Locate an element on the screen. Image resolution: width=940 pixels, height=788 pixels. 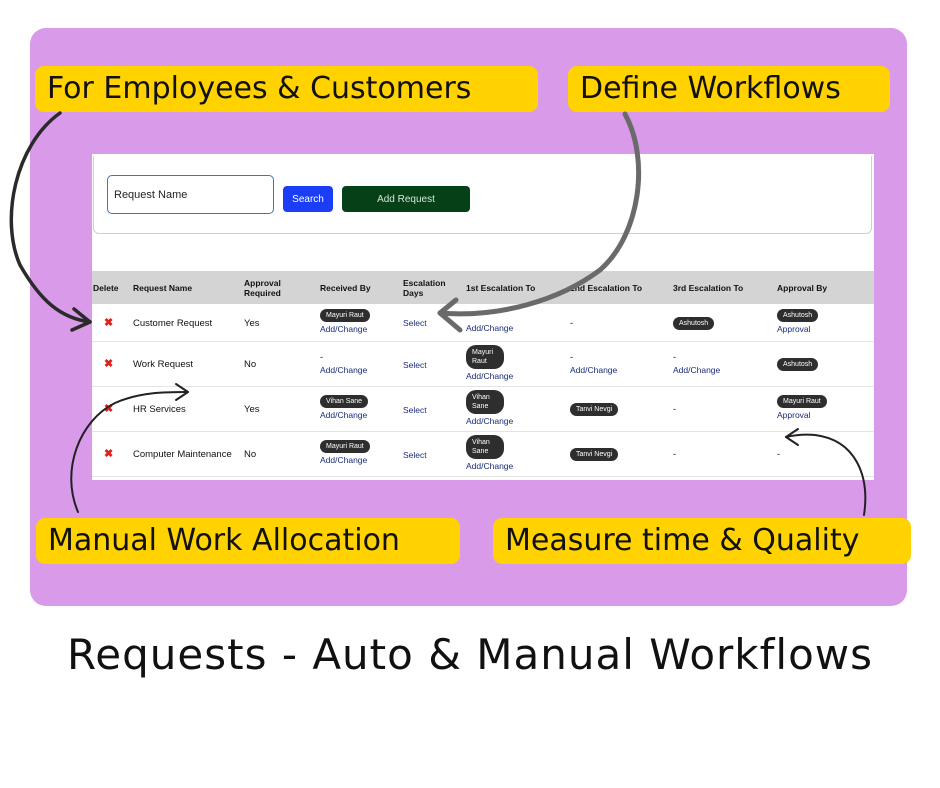
header-delete: Delete is located at coordinates (106, 287).